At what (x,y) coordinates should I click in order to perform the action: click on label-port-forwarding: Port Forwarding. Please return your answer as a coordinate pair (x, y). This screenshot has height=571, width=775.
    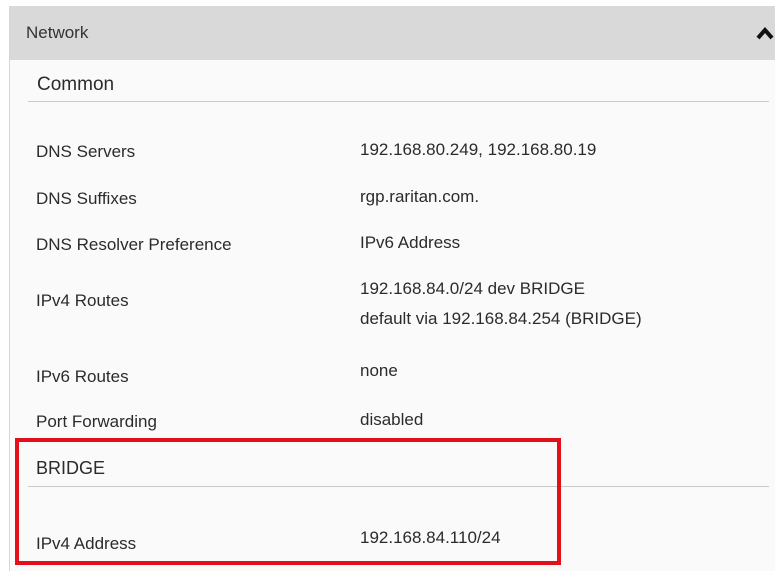
    Looking at the image, I should click on (96, 421).